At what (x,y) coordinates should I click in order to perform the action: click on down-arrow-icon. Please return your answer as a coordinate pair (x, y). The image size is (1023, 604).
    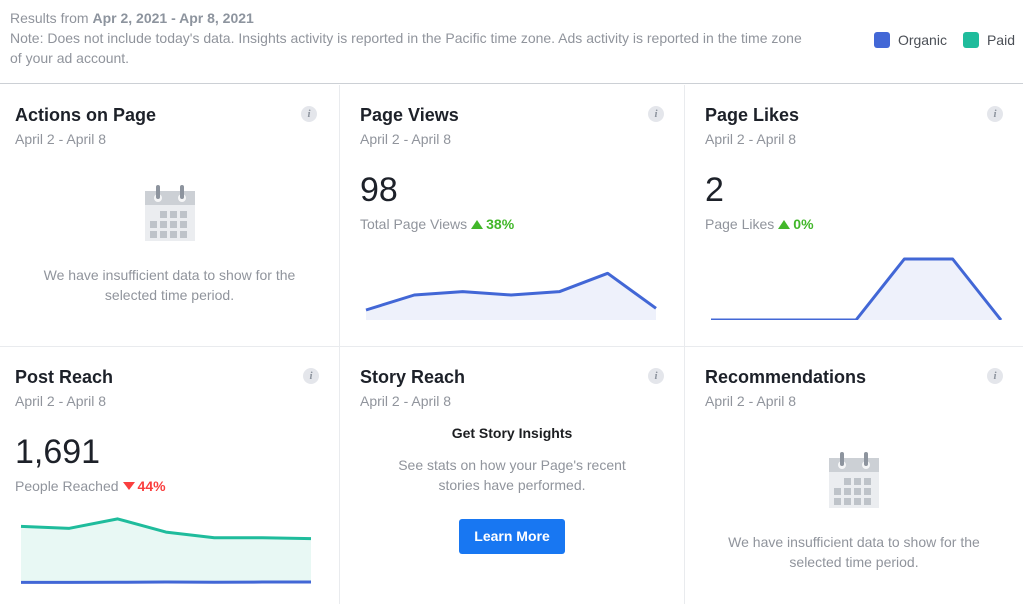
    Looking at the image, I should click on (128, 486).